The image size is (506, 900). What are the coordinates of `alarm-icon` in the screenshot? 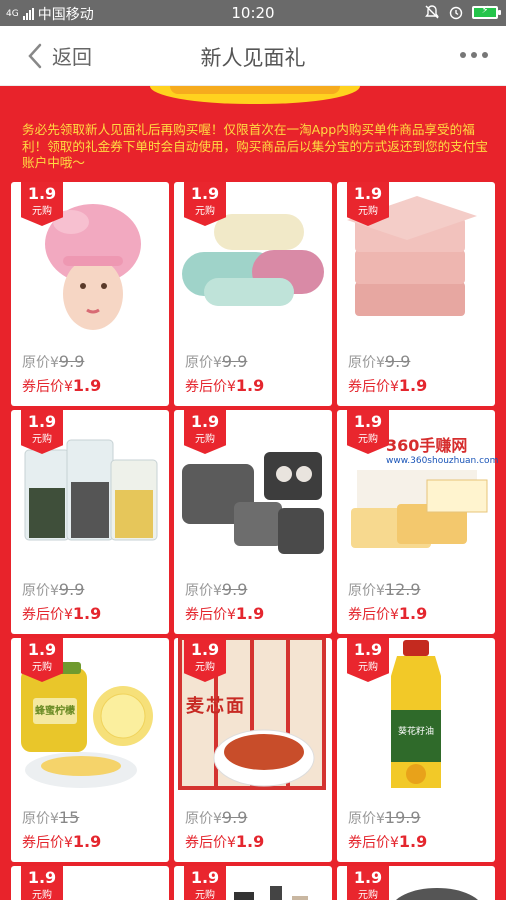 It's located at (456, 13).